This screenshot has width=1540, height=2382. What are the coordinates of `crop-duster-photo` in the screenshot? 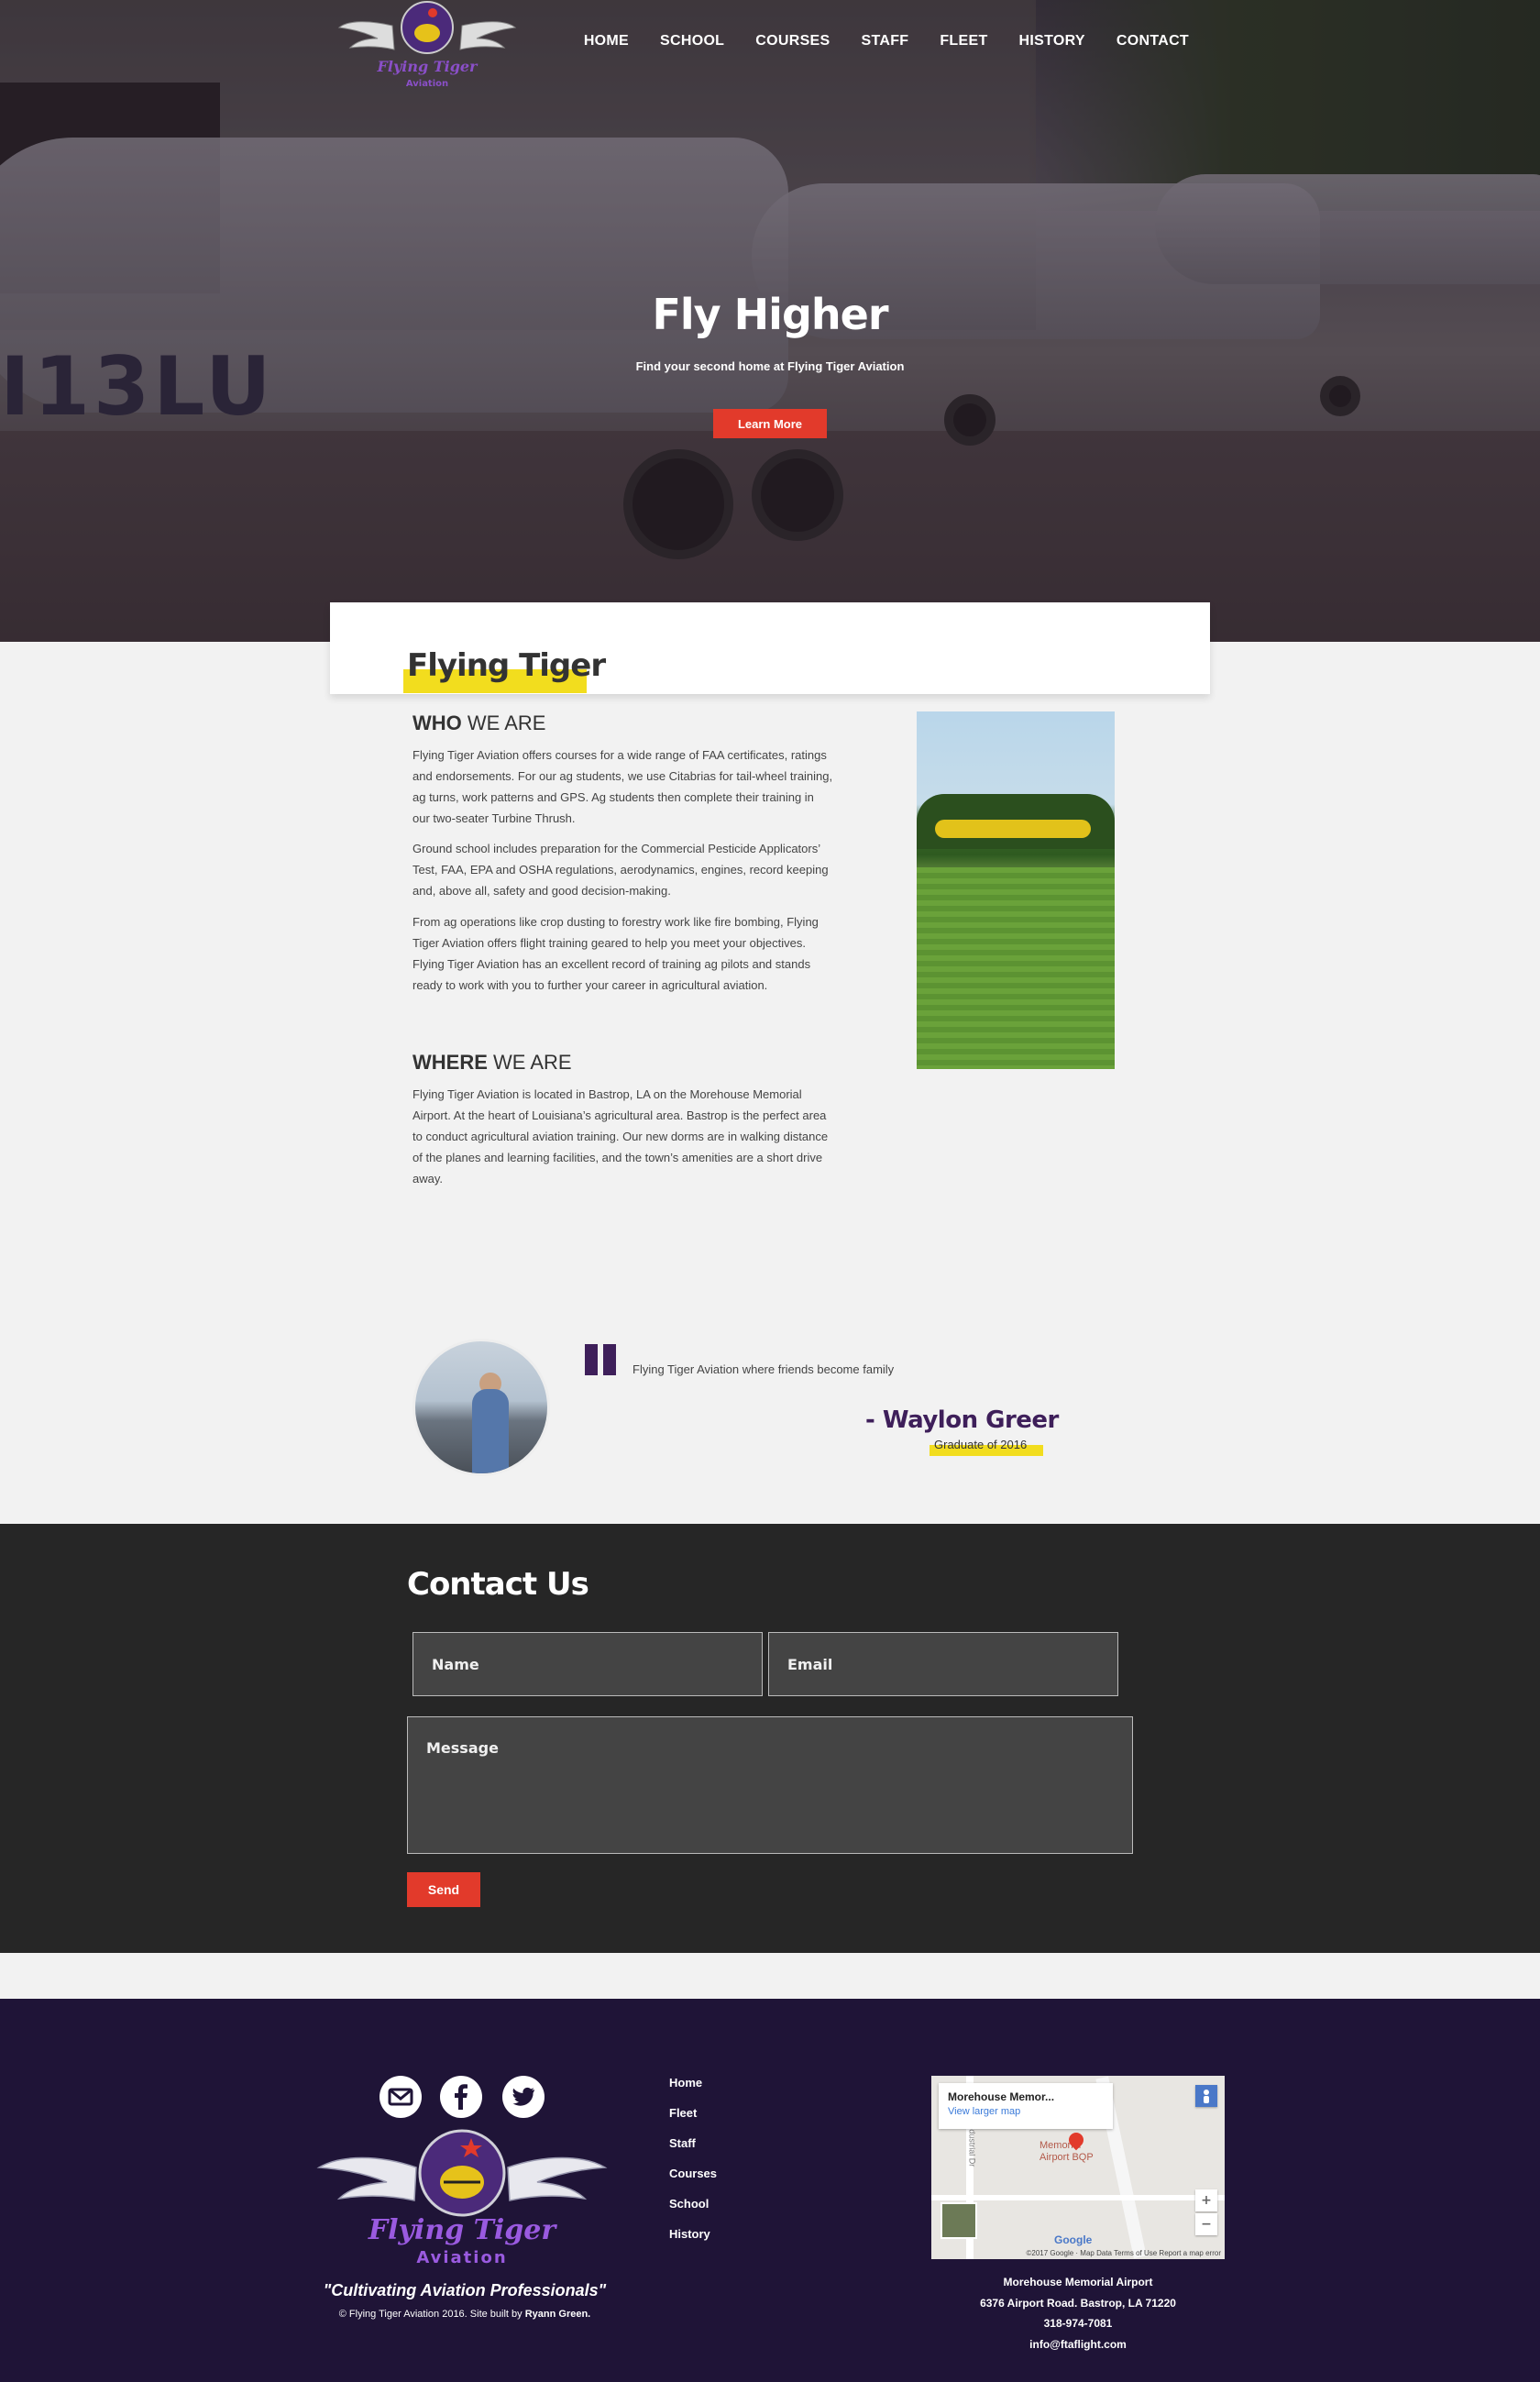 It's located at (1016, 890).